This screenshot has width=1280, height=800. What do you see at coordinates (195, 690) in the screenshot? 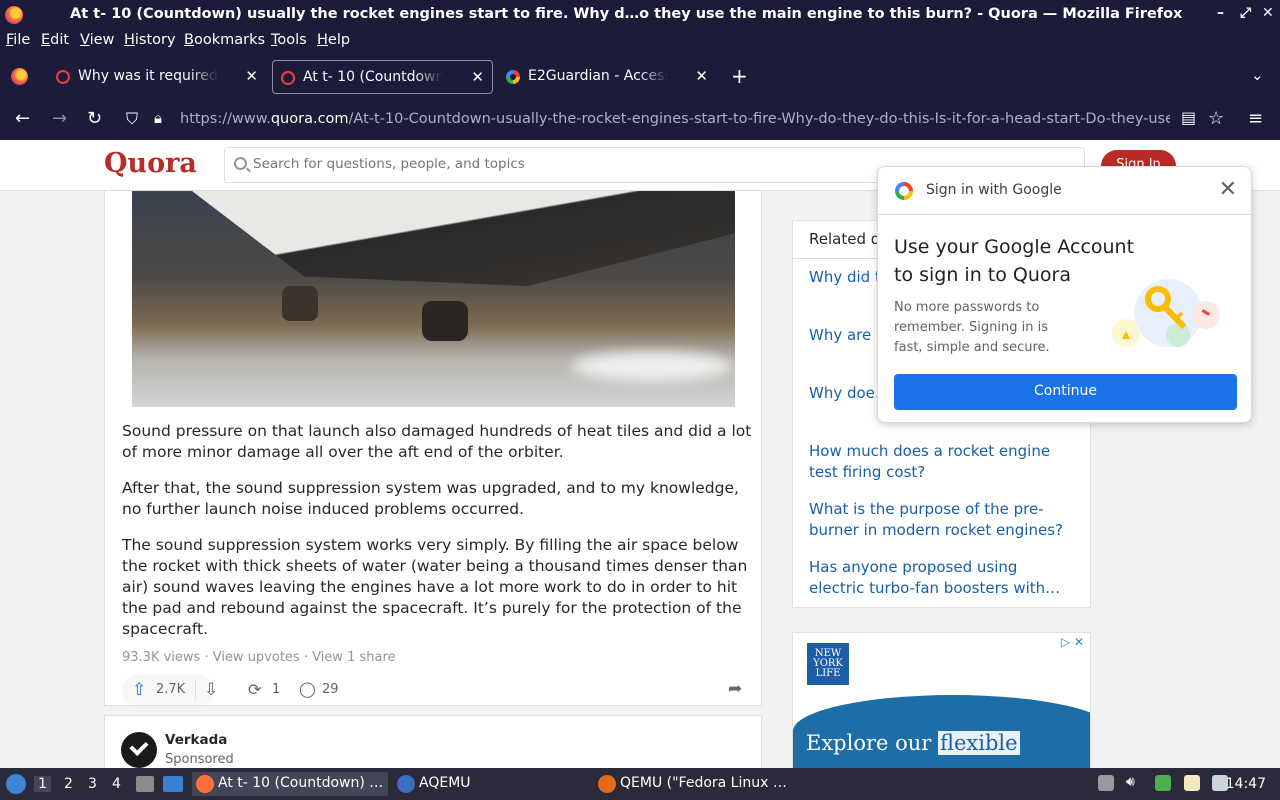
I see `divider` at bounding box center [195, 690].